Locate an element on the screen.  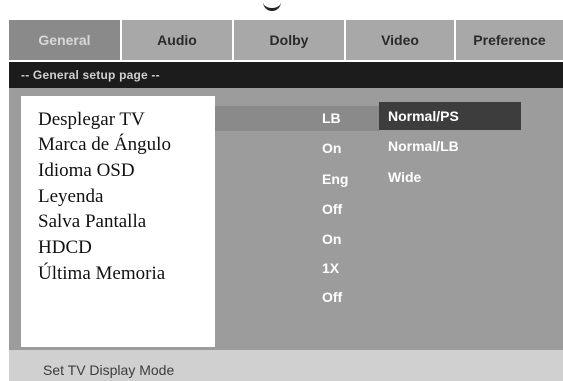
setting-label-screen-saver: Salva Pantalla is located at coordinates (92, 224).